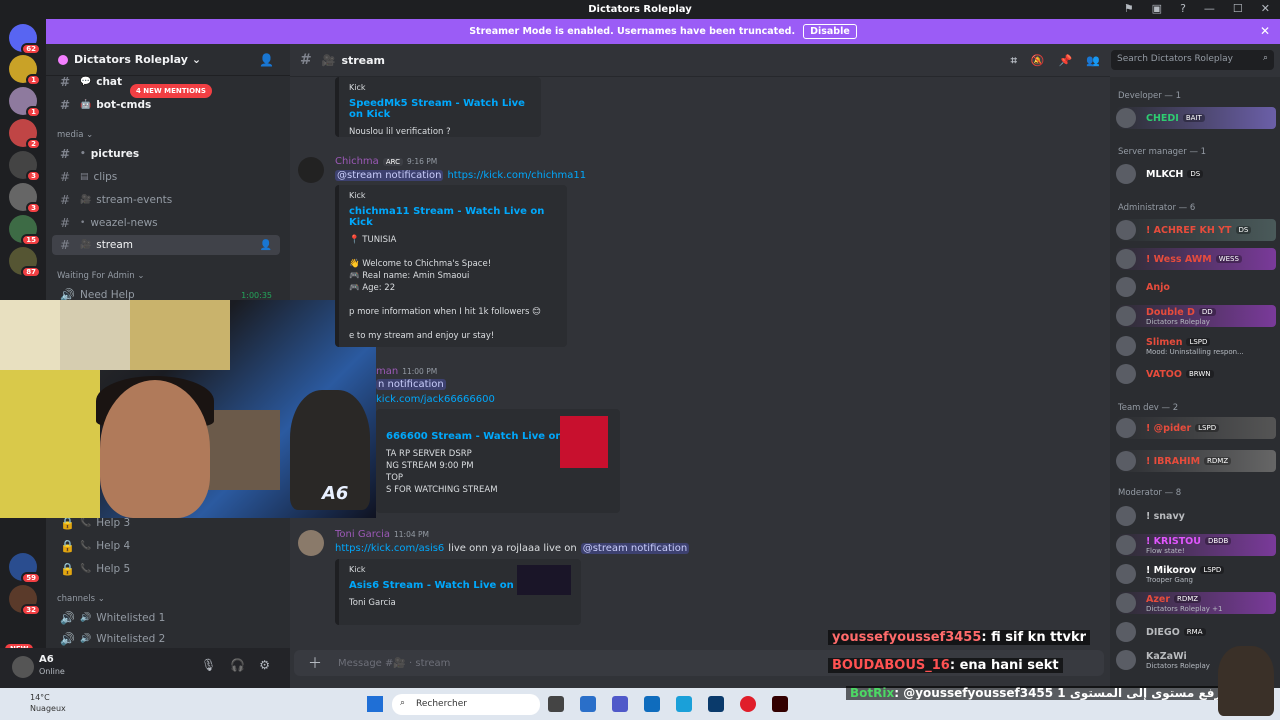  Describe the element at coordinates (25, 262) in the screenshot. I see `server-icon: 87` at that location.